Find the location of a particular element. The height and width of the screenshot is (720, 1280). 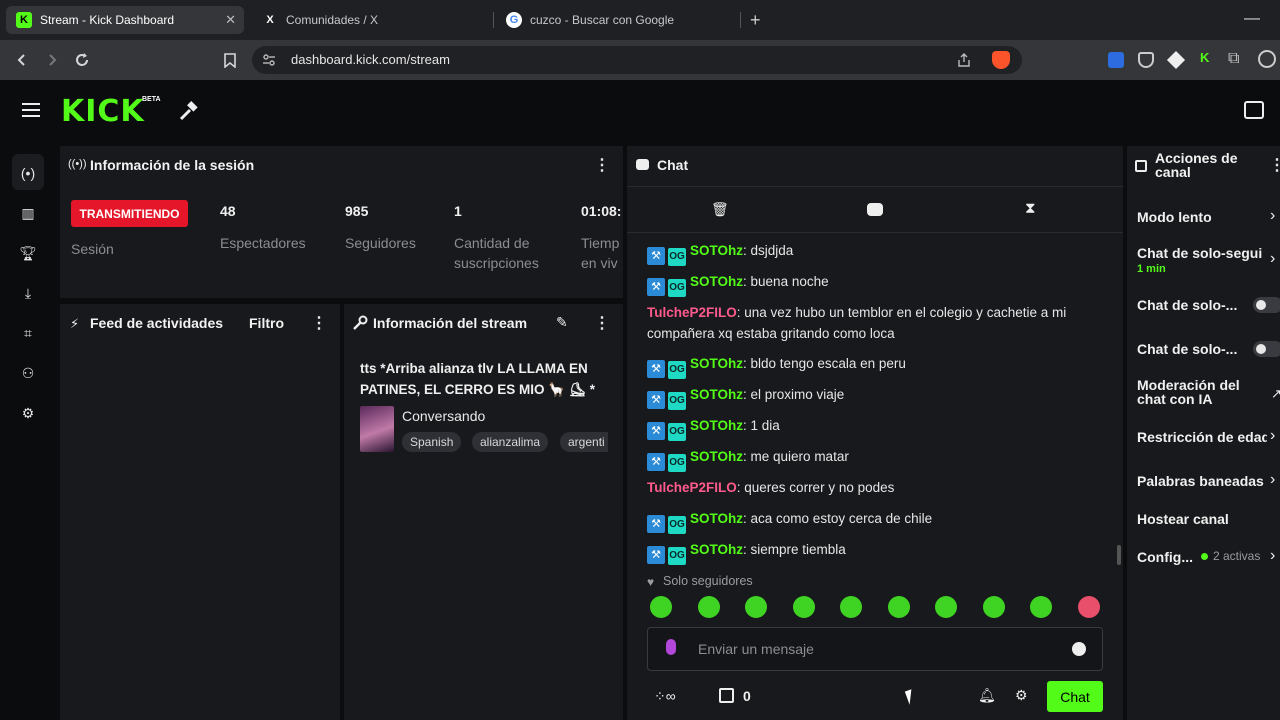

scan-icon: ⌗ is located at coordinates (28, 333).